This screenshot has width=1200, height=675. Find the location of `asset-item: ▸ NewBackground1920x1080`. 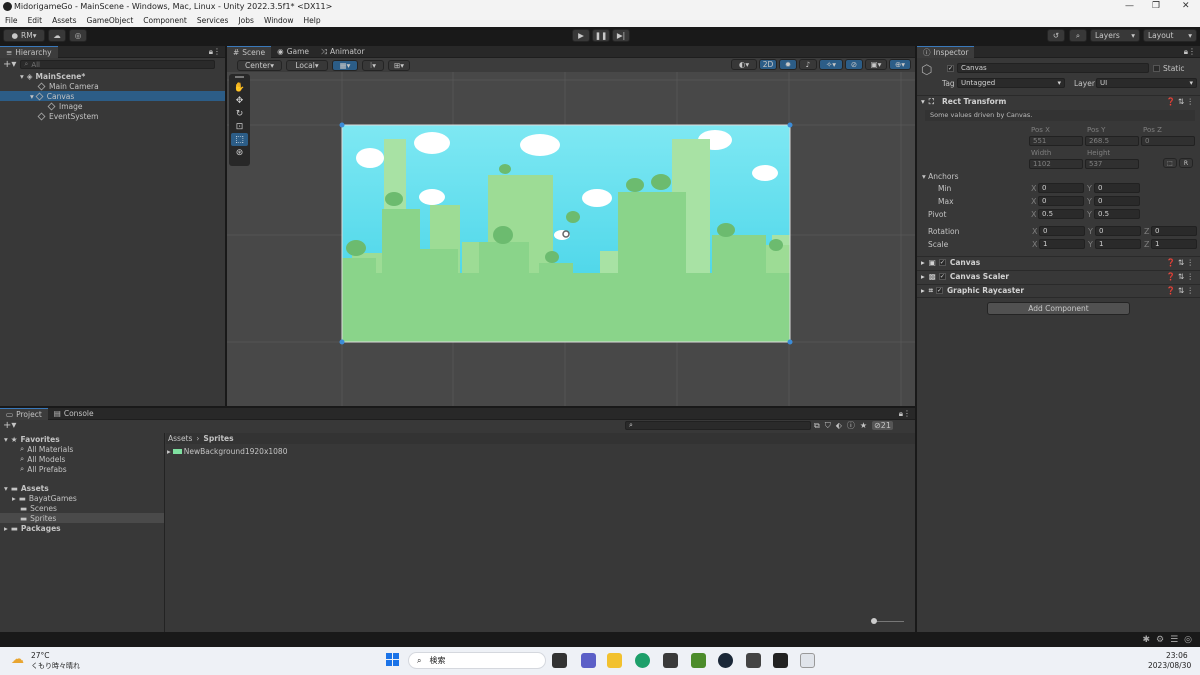

asset-item: ▸ NewBackground1920x1080 is located at coordinates (540, 451).